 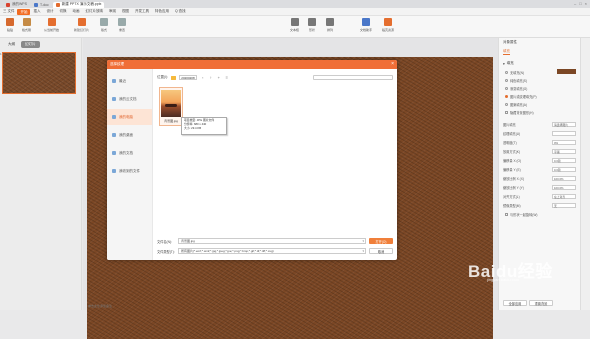 I want to click on menu-view: 视图, so click(x=125, y=12).